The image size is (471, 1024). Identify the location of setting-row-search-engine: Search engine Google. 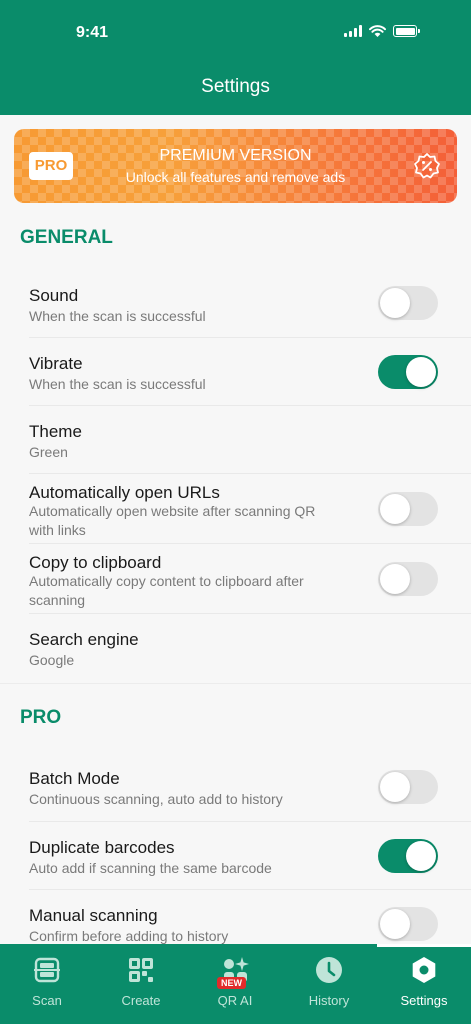
(235, 648).